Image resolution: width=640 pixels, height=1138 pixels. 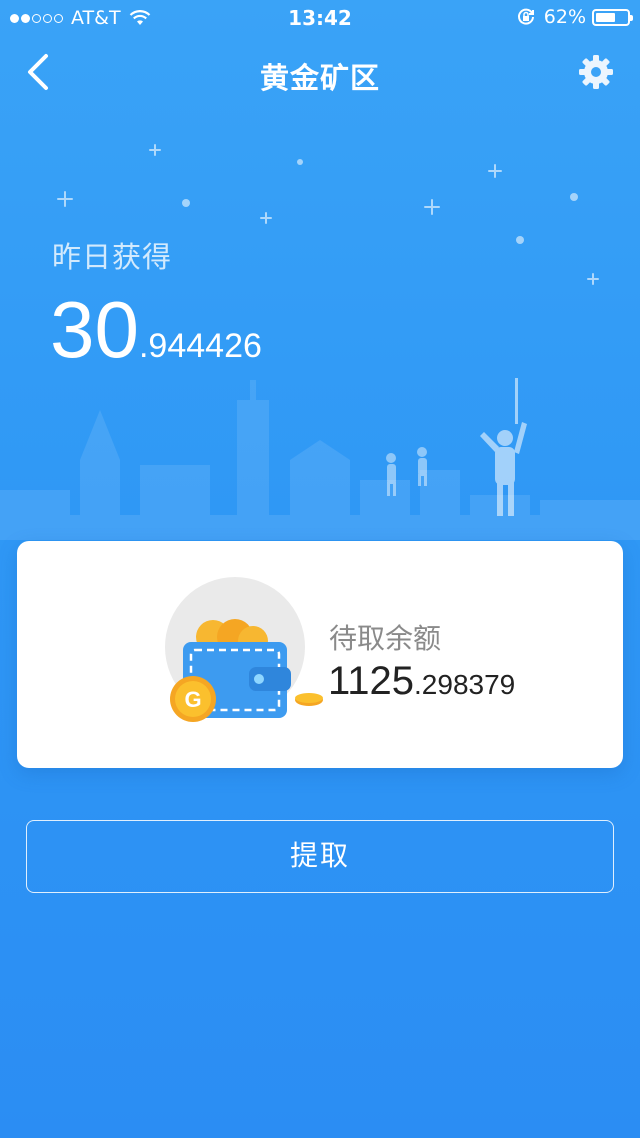 I want to click on battery-icon, so click(x=612, y=17).